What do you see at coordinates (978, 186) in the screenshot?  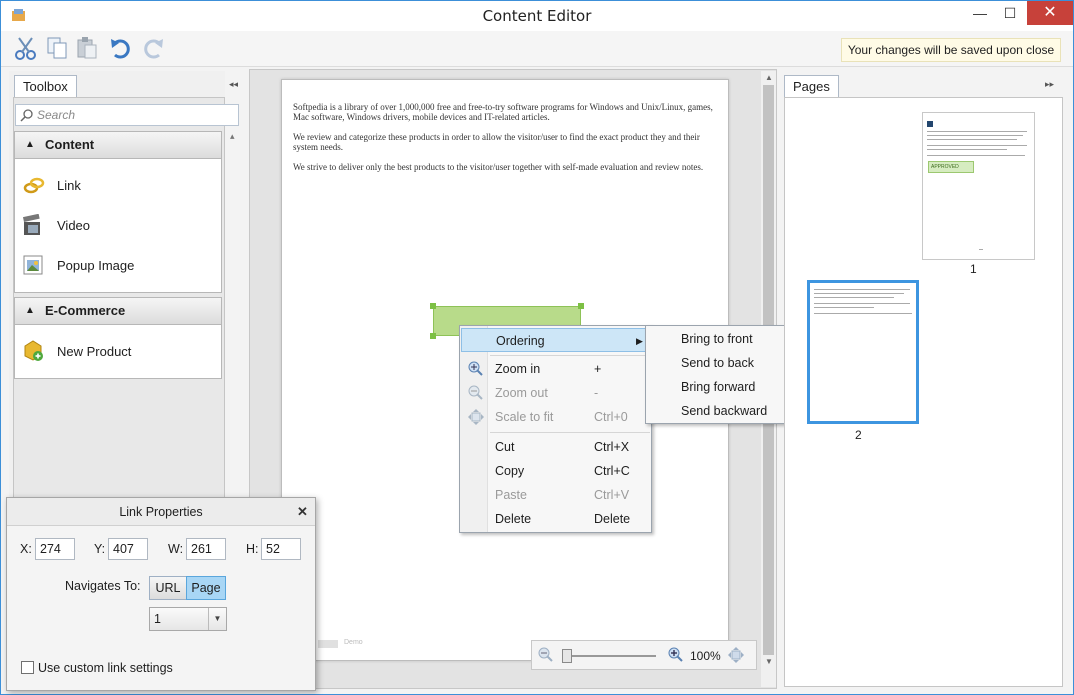 I see `page-thumbnail-1: APPROVED` at bounding box center [978, 186].